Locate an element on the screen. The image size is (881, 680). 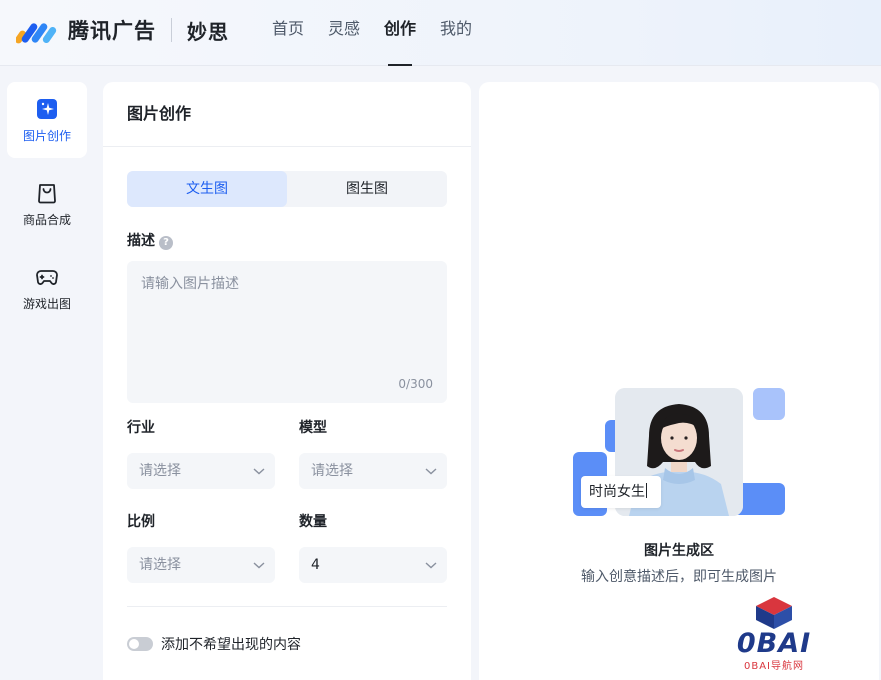
gamepad-icon is located at coordinates (47, 277).